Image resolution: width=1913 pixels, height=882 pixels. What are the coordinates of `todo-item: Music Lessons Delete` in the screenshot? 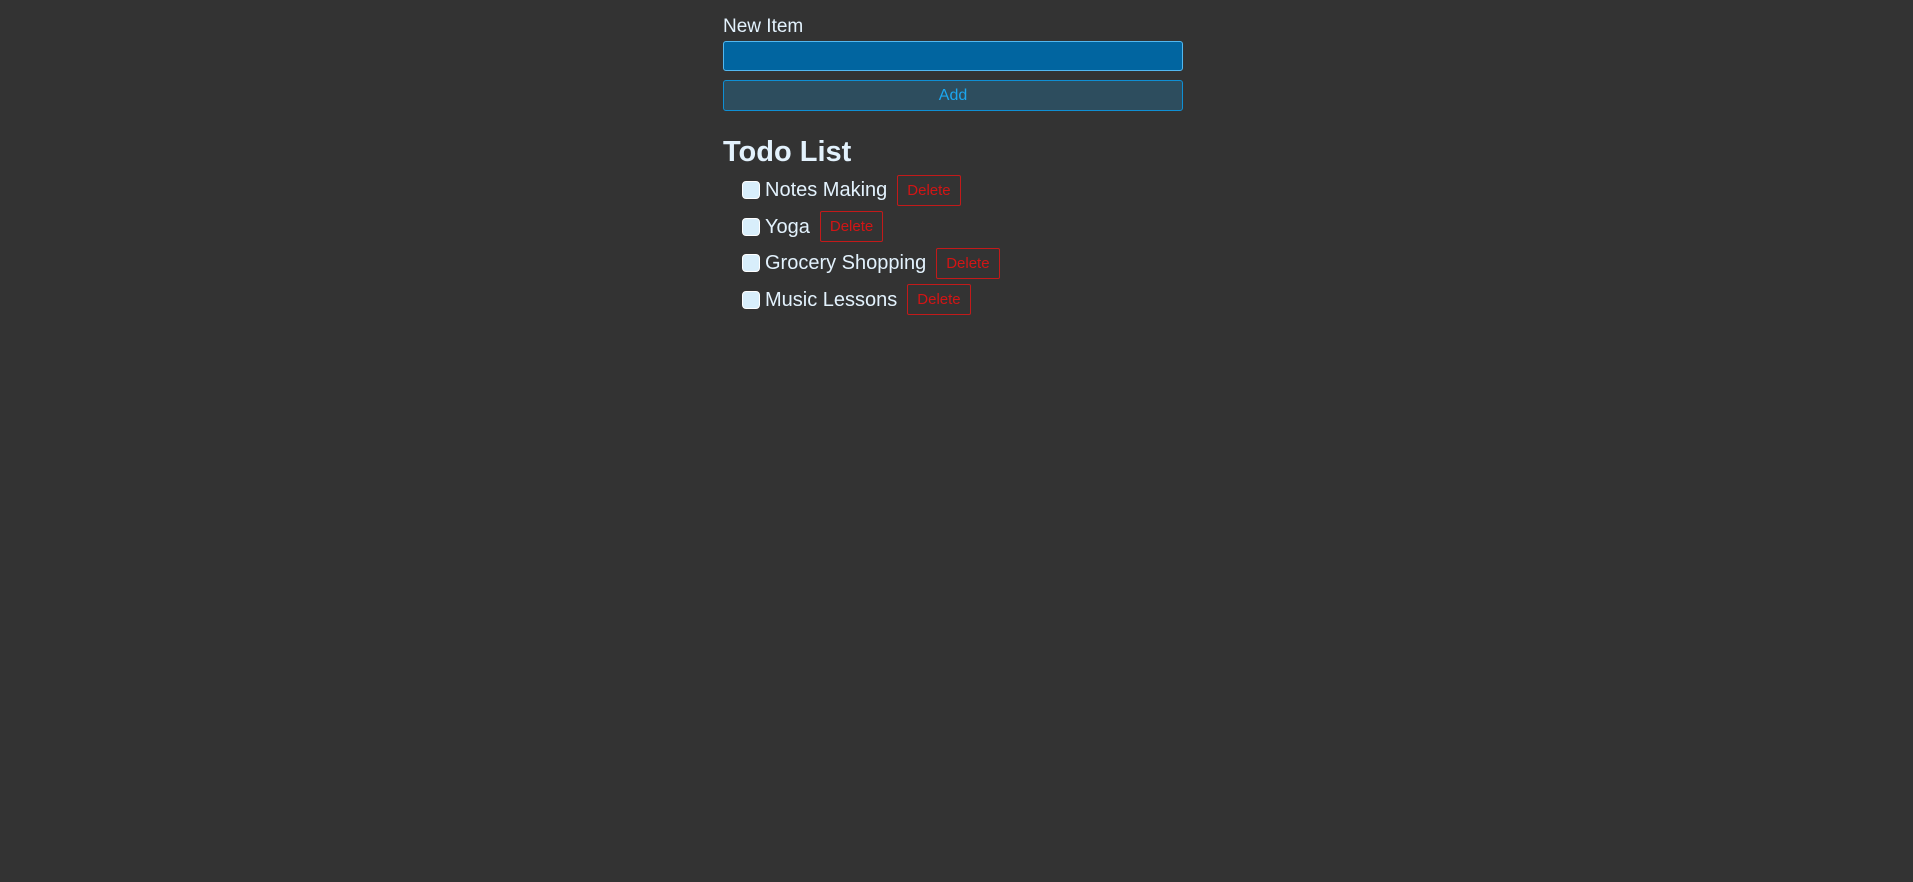 It's located at (962, 300).